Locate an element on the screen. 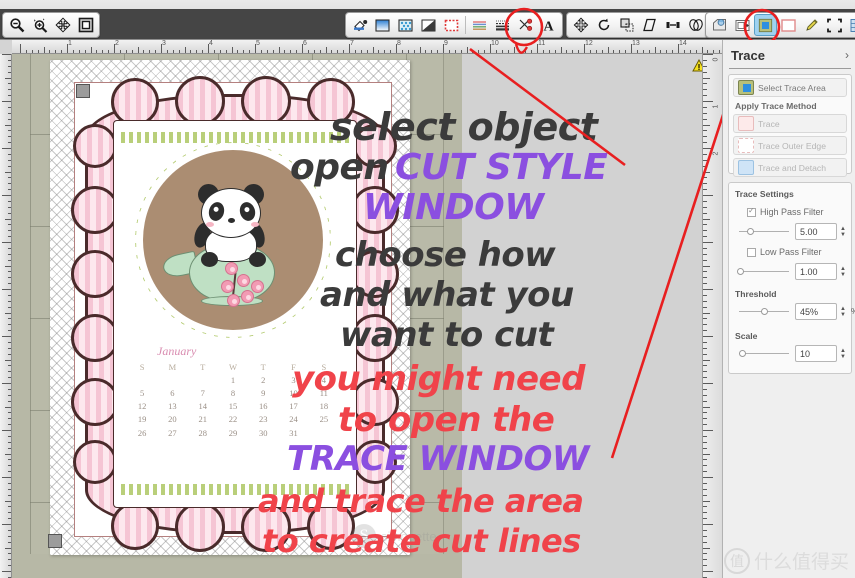  trace-method-outer-edge: Trace Outer Edge is located at coordinates (790, 145).